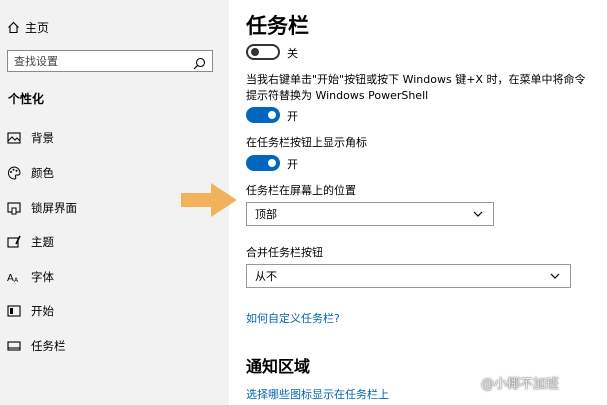  I want to click on home-label: 主页, so click(37, 27).